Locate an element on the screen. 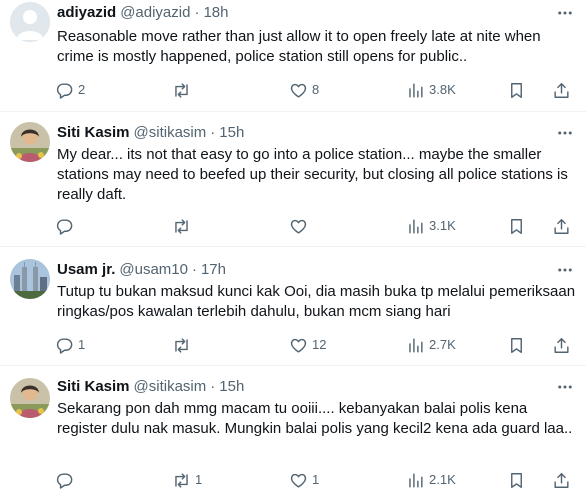  retweet-count: 1 is located at coordinates (199, 479).